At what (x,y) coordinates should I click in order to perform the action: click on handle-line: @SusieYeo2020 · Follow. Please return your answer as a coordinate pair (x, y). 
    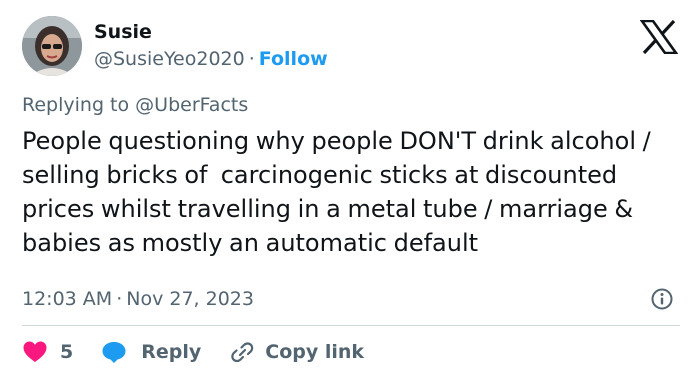
    Looking at the image, I should click on (211, 59).